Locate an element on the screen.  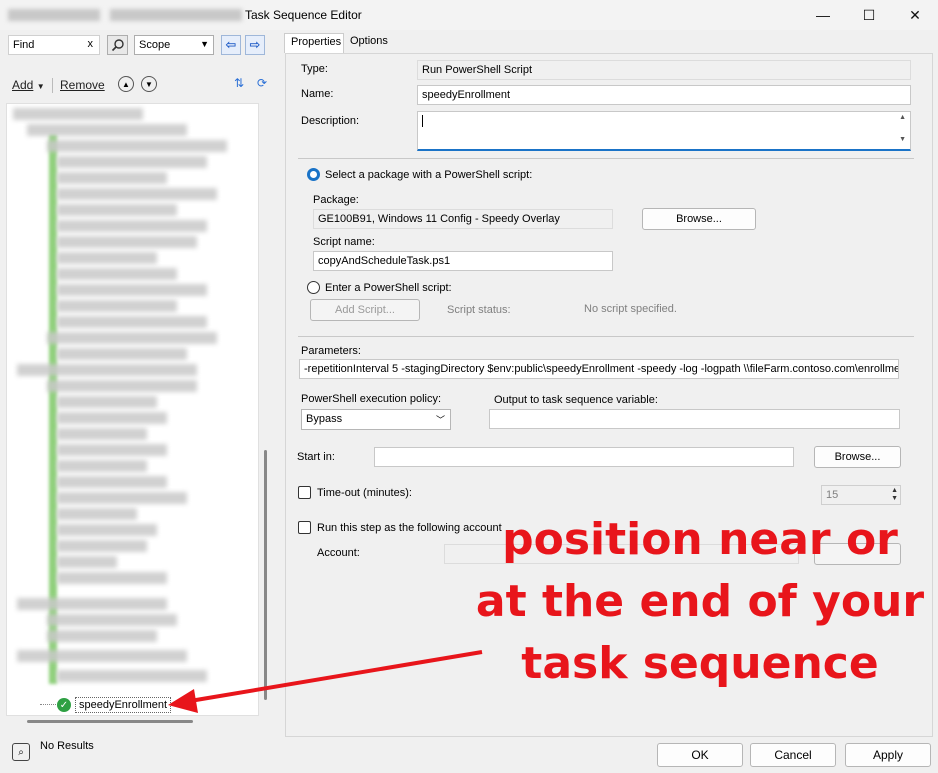
description-input: ▲ ▼ is located at coordinates (664, 131).